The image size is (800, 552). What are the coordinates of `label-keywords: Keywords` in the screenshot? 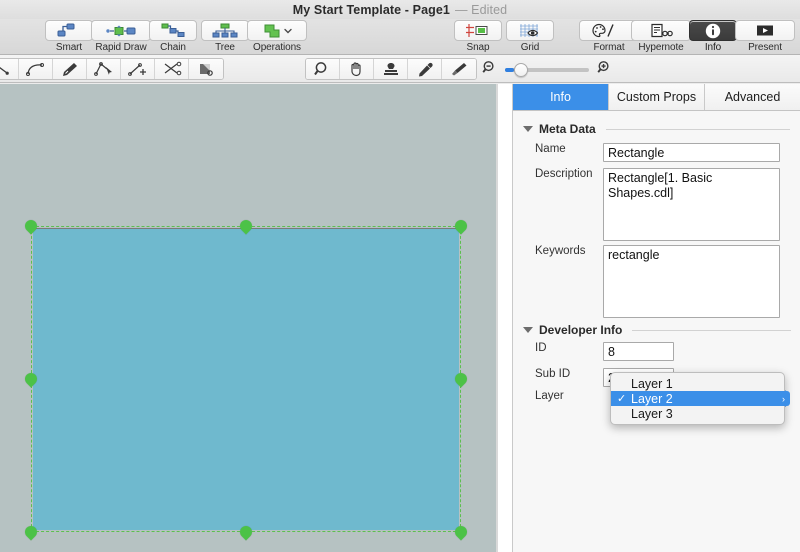 It's located at (560, 251).